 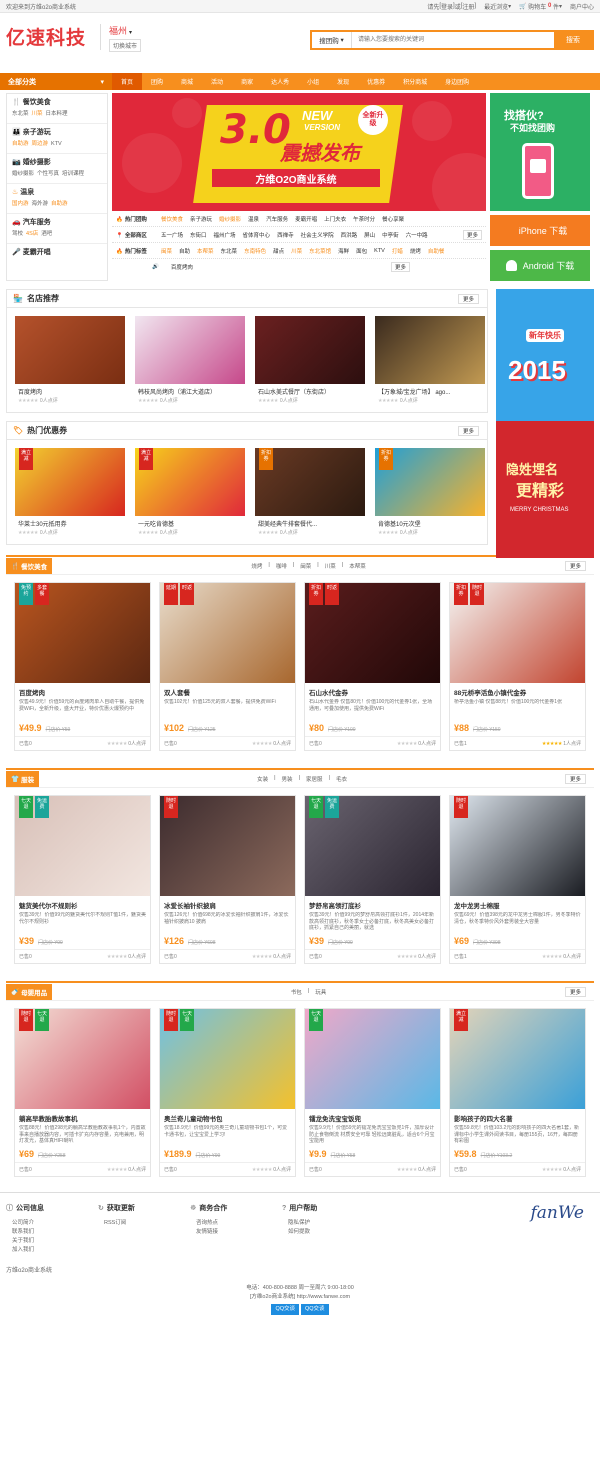 What do you see at coordinates (227, 633) in the screenshot?
I see `deal-image: 延期 时返` at bounding box center [227, 633].